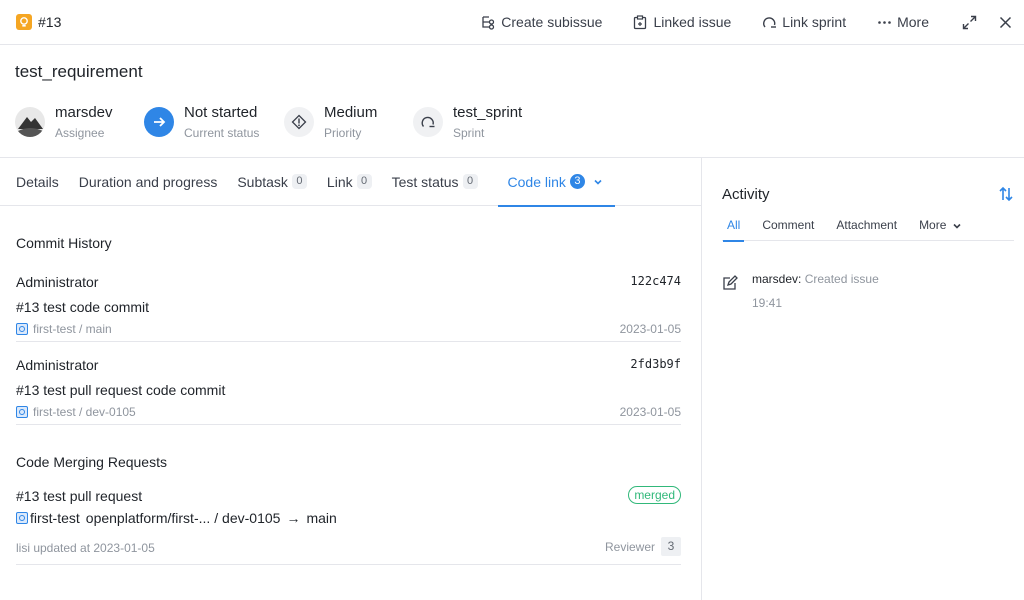 The height and width of the screenshot is (600, 1024). What do you see at coordinates (121, 390) in the screenshot?
I see `commit-message: #13 test pull request code commit` at bounding box center [121, 390].